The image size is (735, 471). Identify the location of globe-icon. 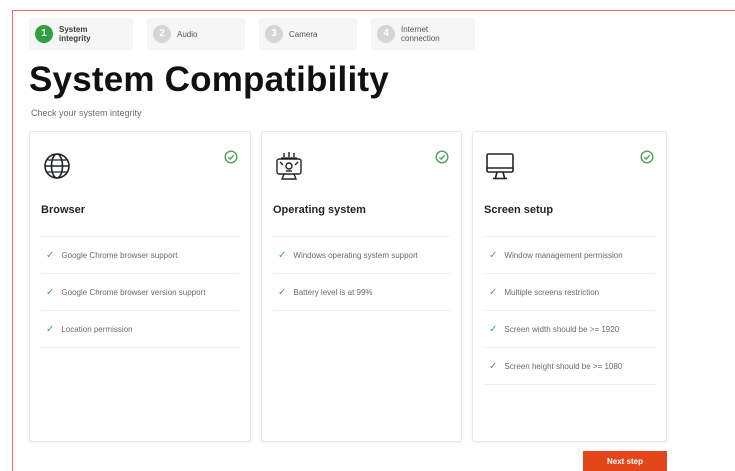
(57, 166).